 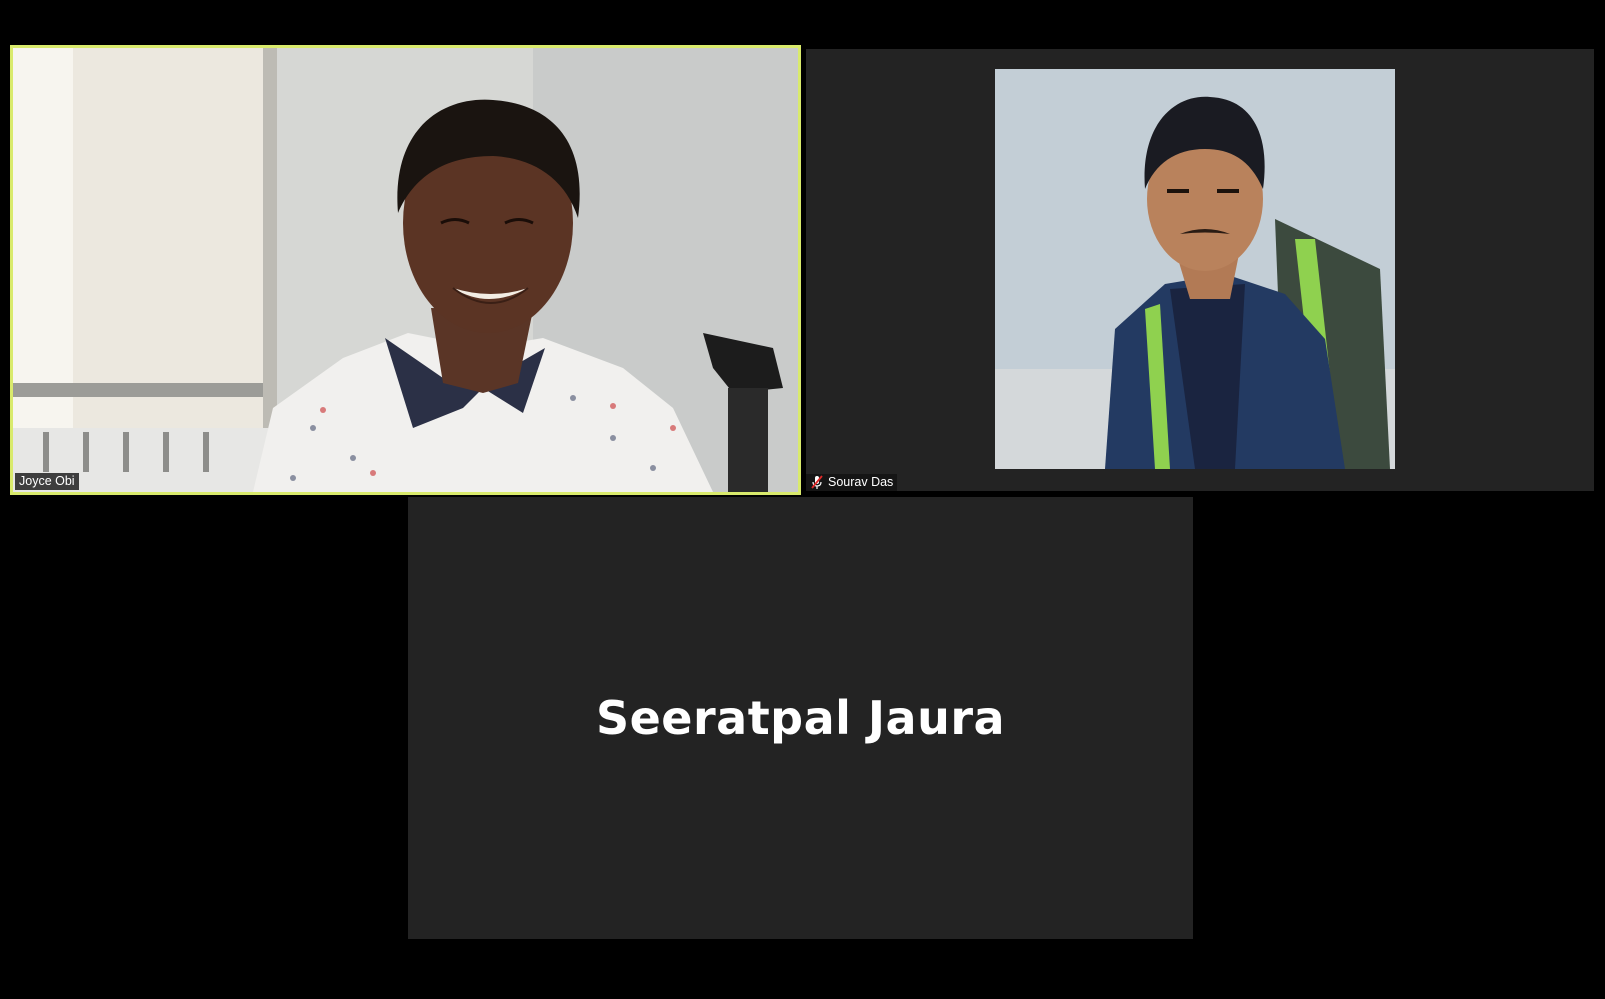 What do you see at coordinates (861, 482) in the screenshot?
I see `participant-name: Sourav Das` at bounding box center [861, 482].